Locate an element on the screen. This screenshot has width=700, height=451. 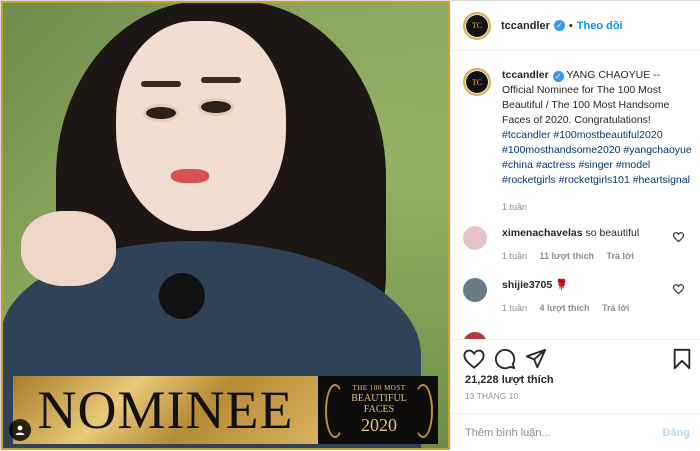
action-icons is located at coordinates (578, 359).